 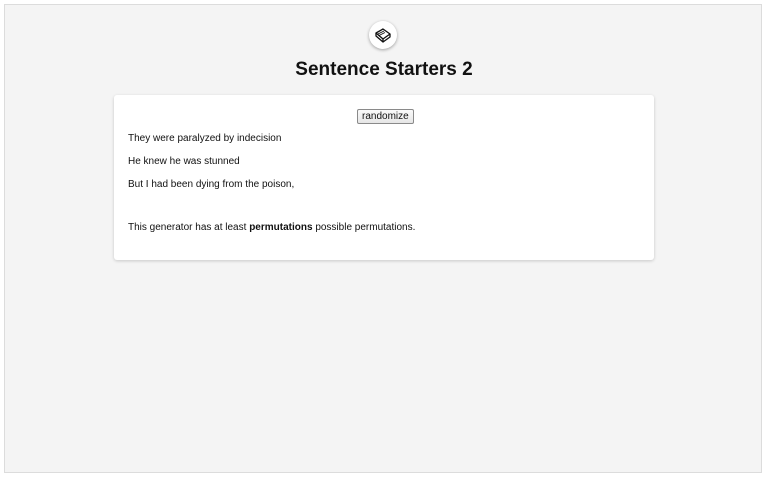 I want to click on book-icon, so click(x=383, y=35).